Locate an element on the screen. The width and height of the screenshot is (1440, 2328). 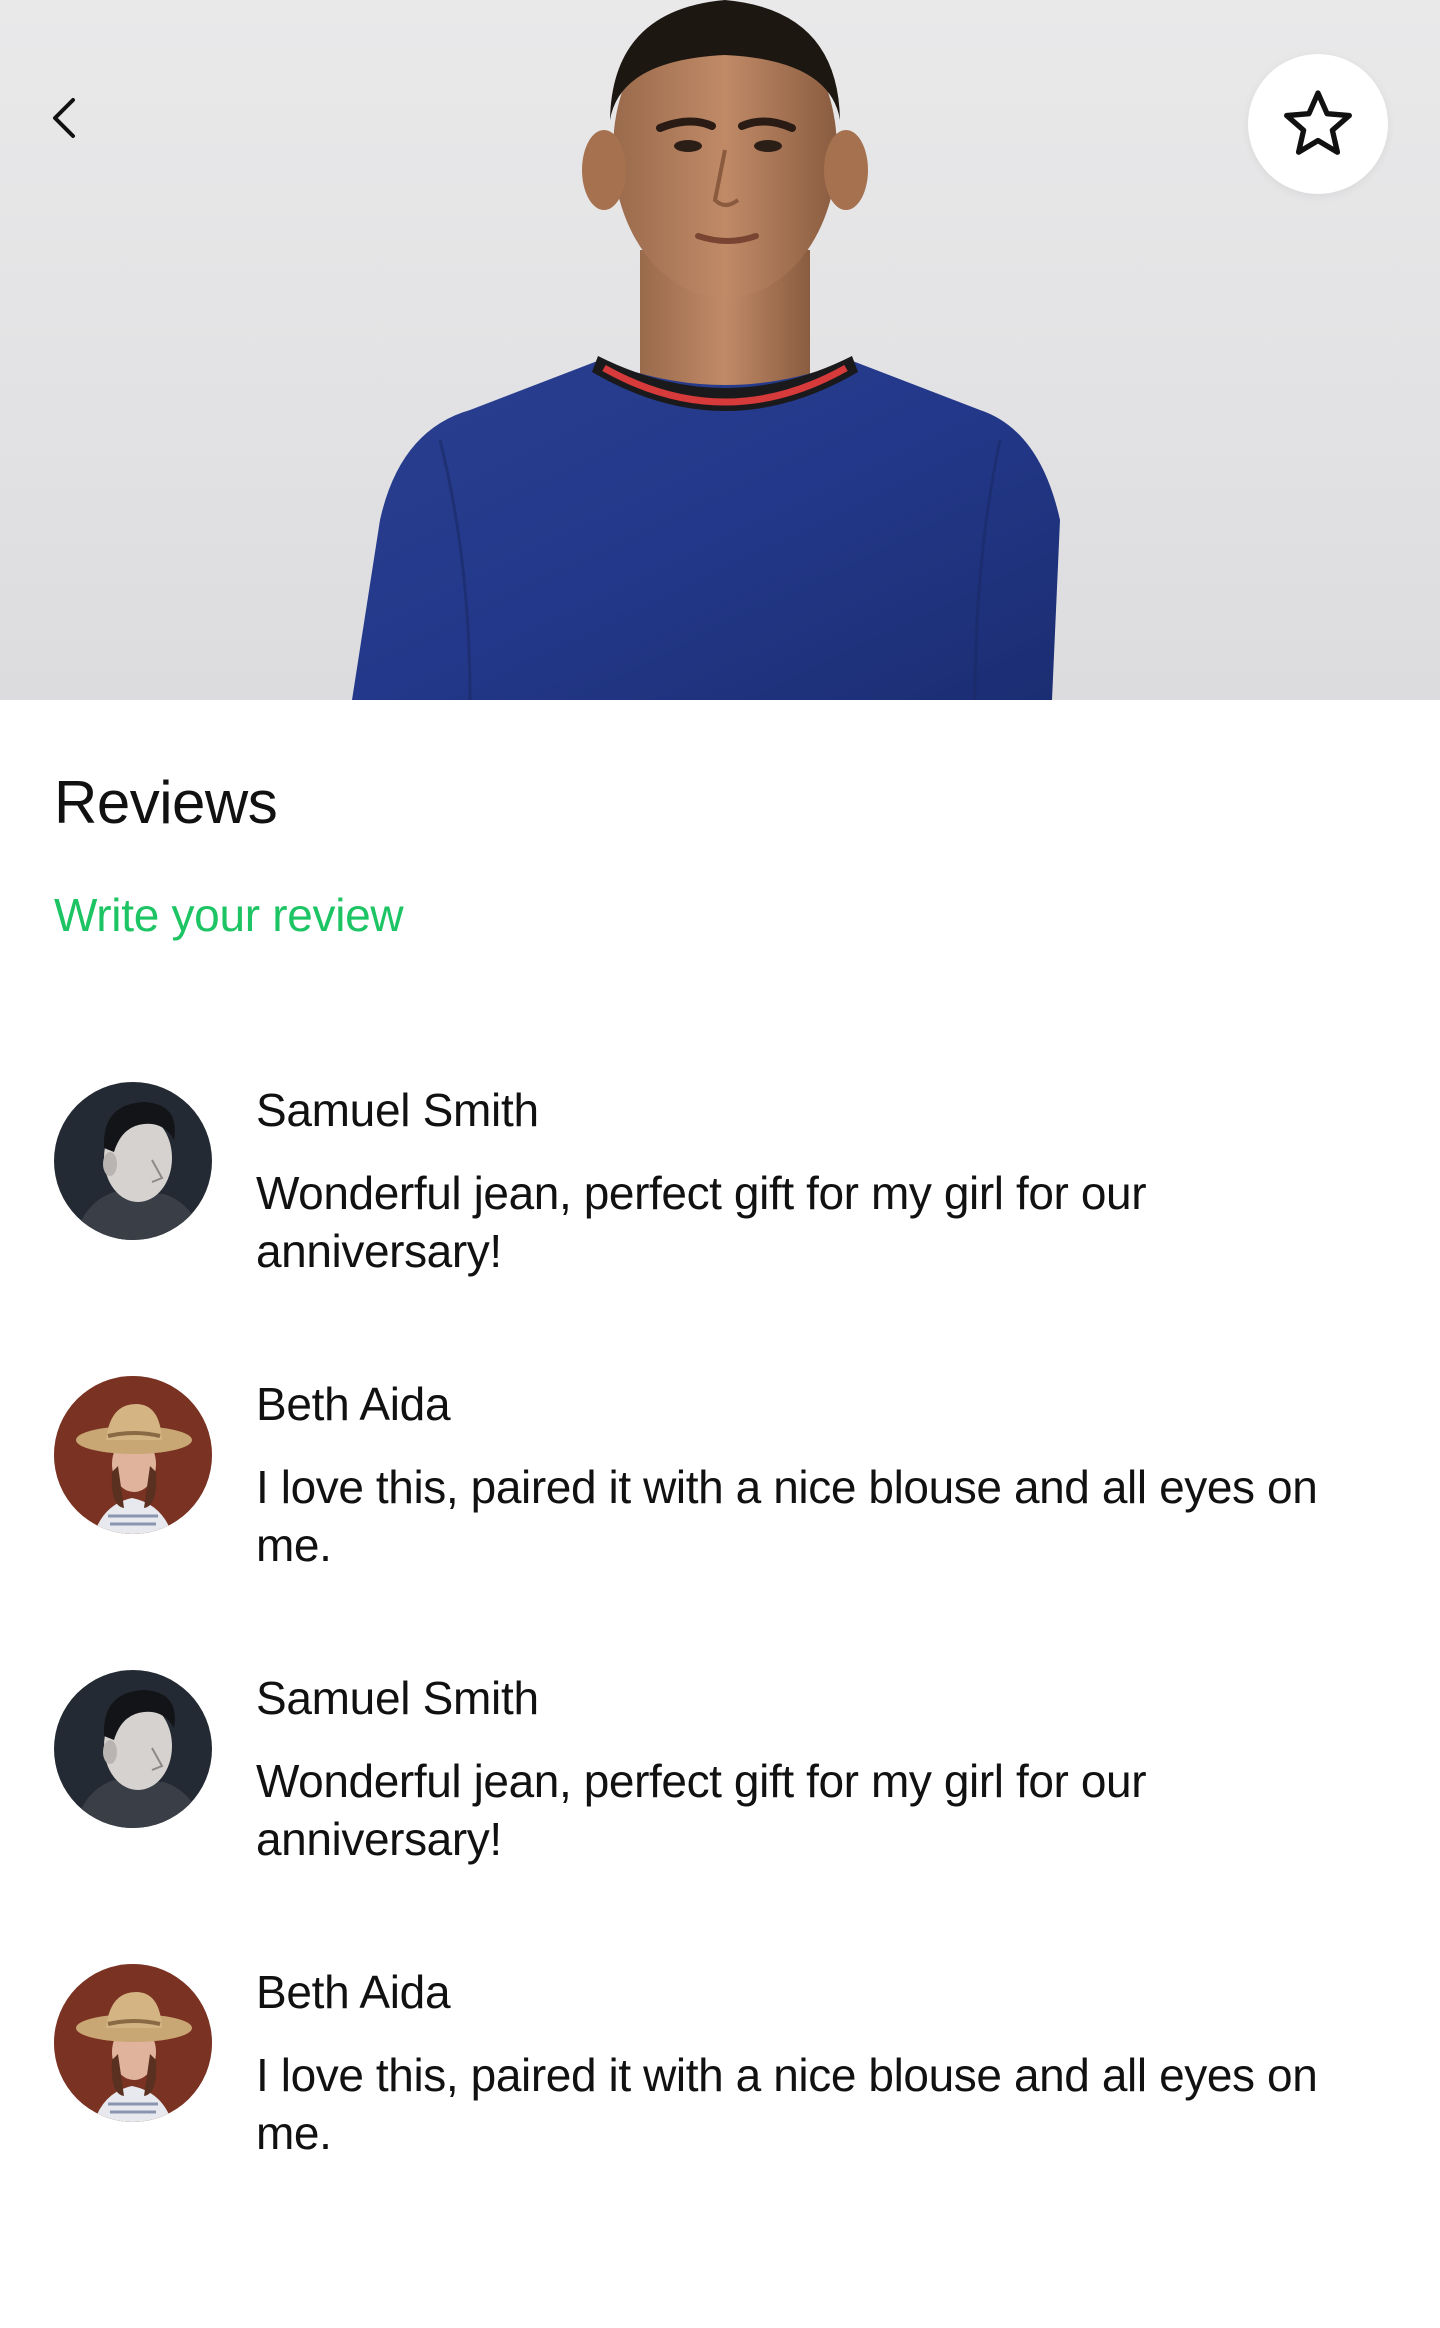
favorite-button is located at coordinates (1318, 124).